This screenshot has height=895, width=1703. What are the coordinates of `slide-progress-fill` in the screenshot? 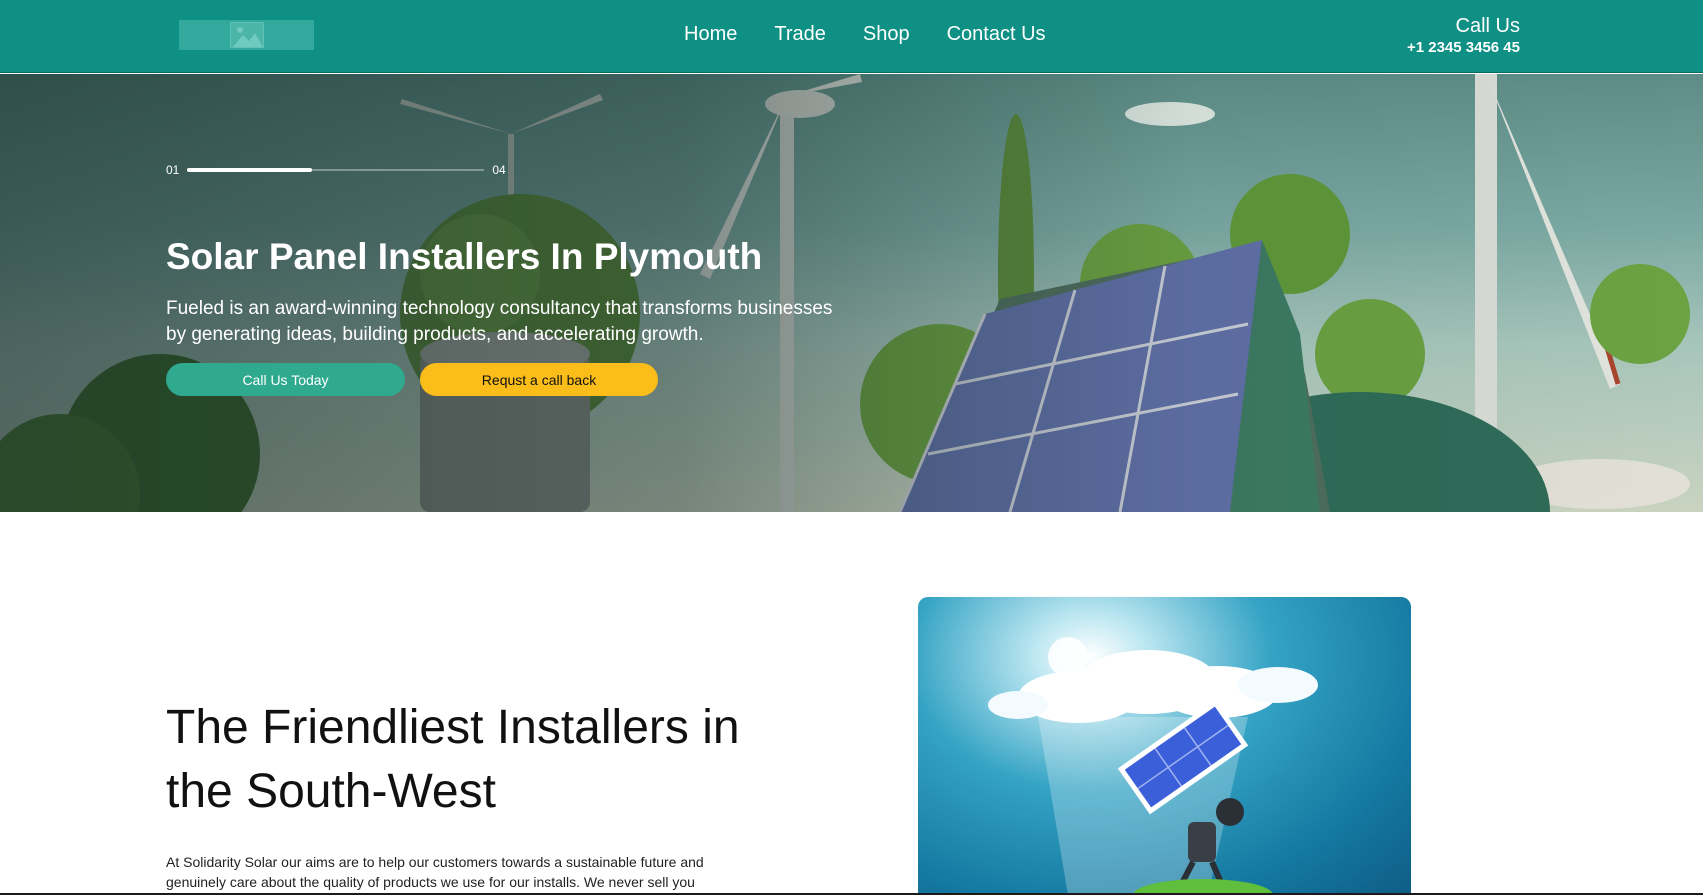 It's located at (250, 170).